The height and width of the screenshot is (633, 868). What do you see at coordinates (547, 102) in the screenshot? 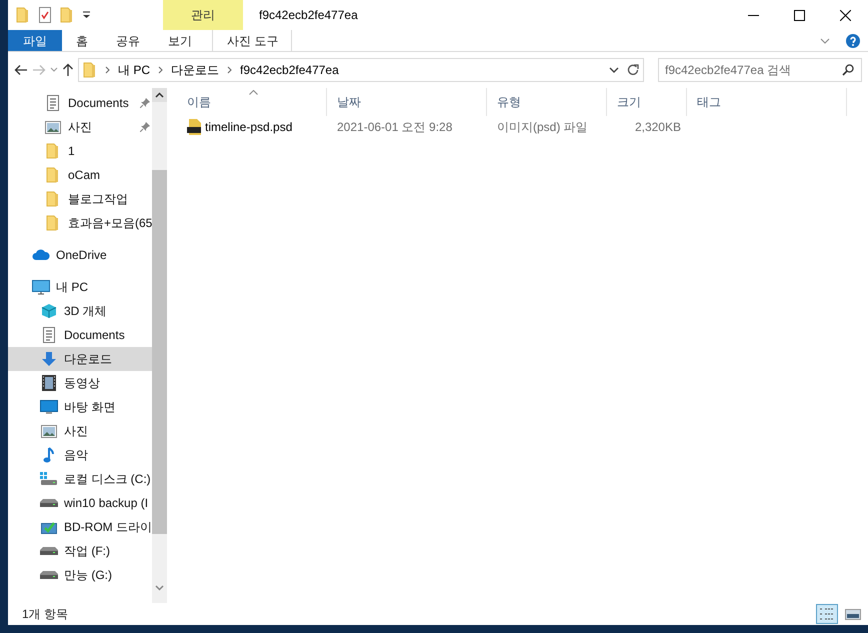
I see `column-header: 유형` at bounding box center [547, 102].